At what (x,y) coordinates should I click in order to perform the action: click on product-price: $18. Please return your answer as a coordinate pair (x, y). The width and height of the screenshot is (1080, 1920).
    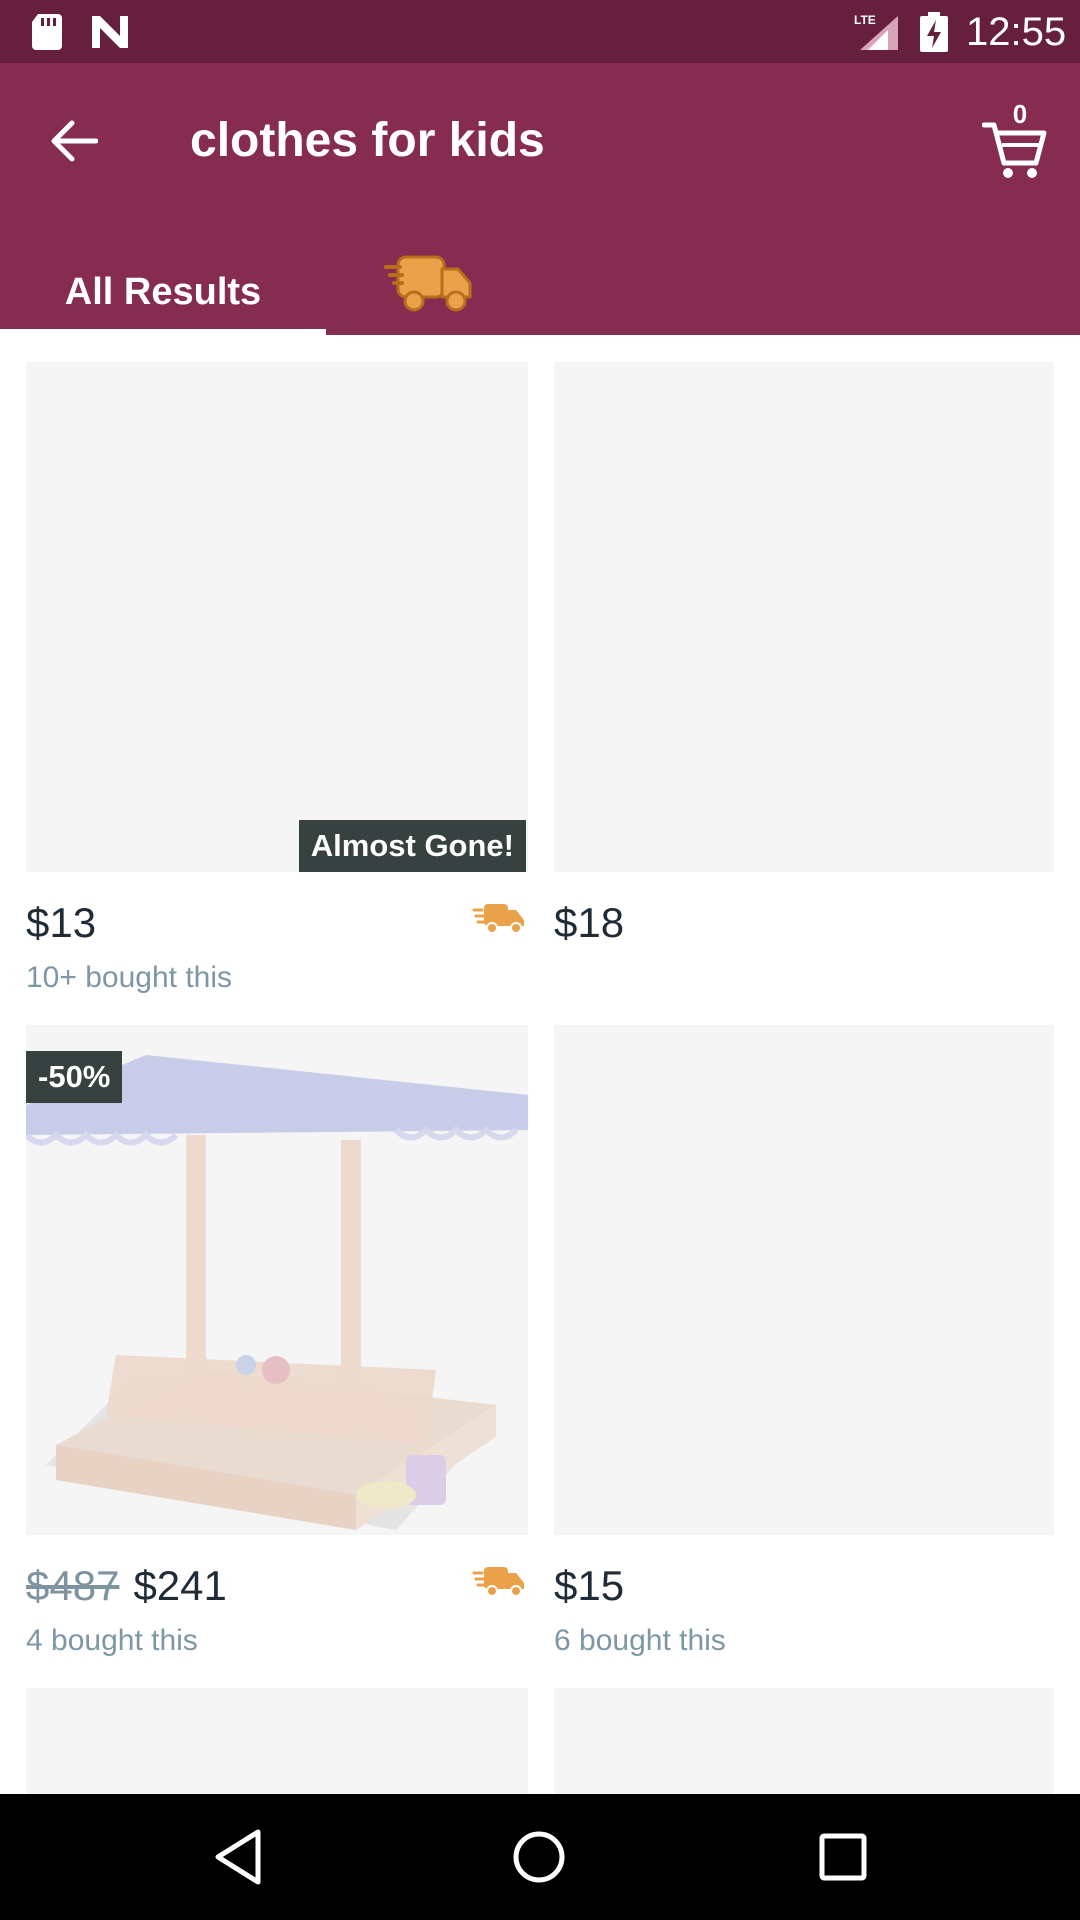
    Looking at the image, I should click on (589, 922).